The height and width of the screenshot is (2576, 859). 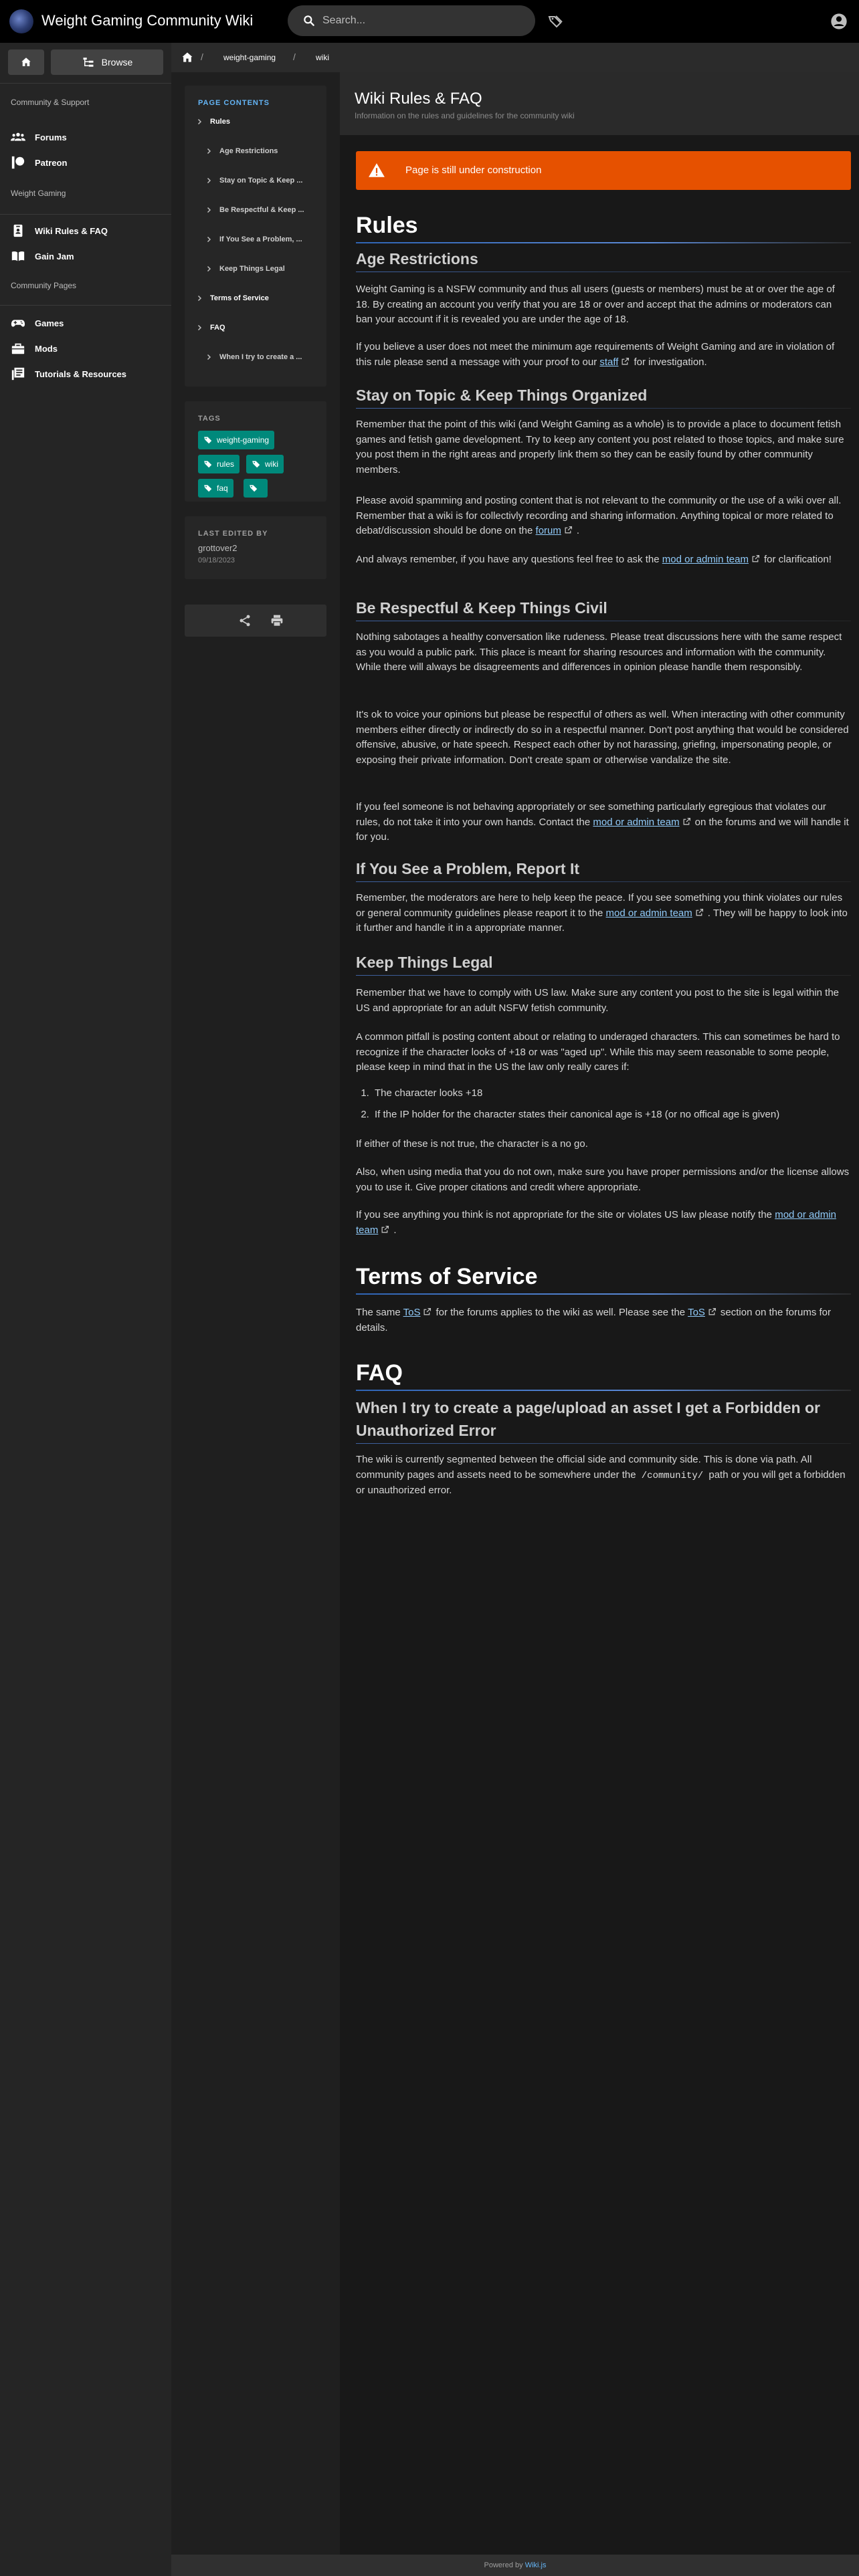 I want to click on breadcrumb: / weight-gaming / wiki, so click(x=515, y=57).